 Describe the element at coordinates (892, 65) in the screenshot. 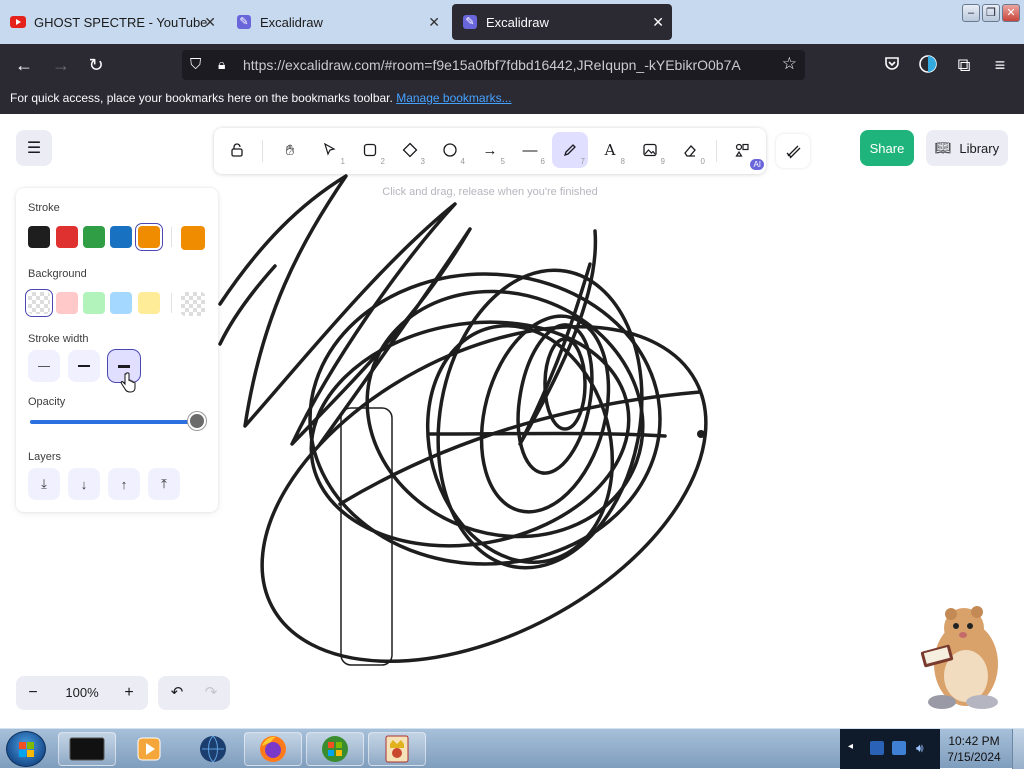

I see `pocket-icon` at that location.